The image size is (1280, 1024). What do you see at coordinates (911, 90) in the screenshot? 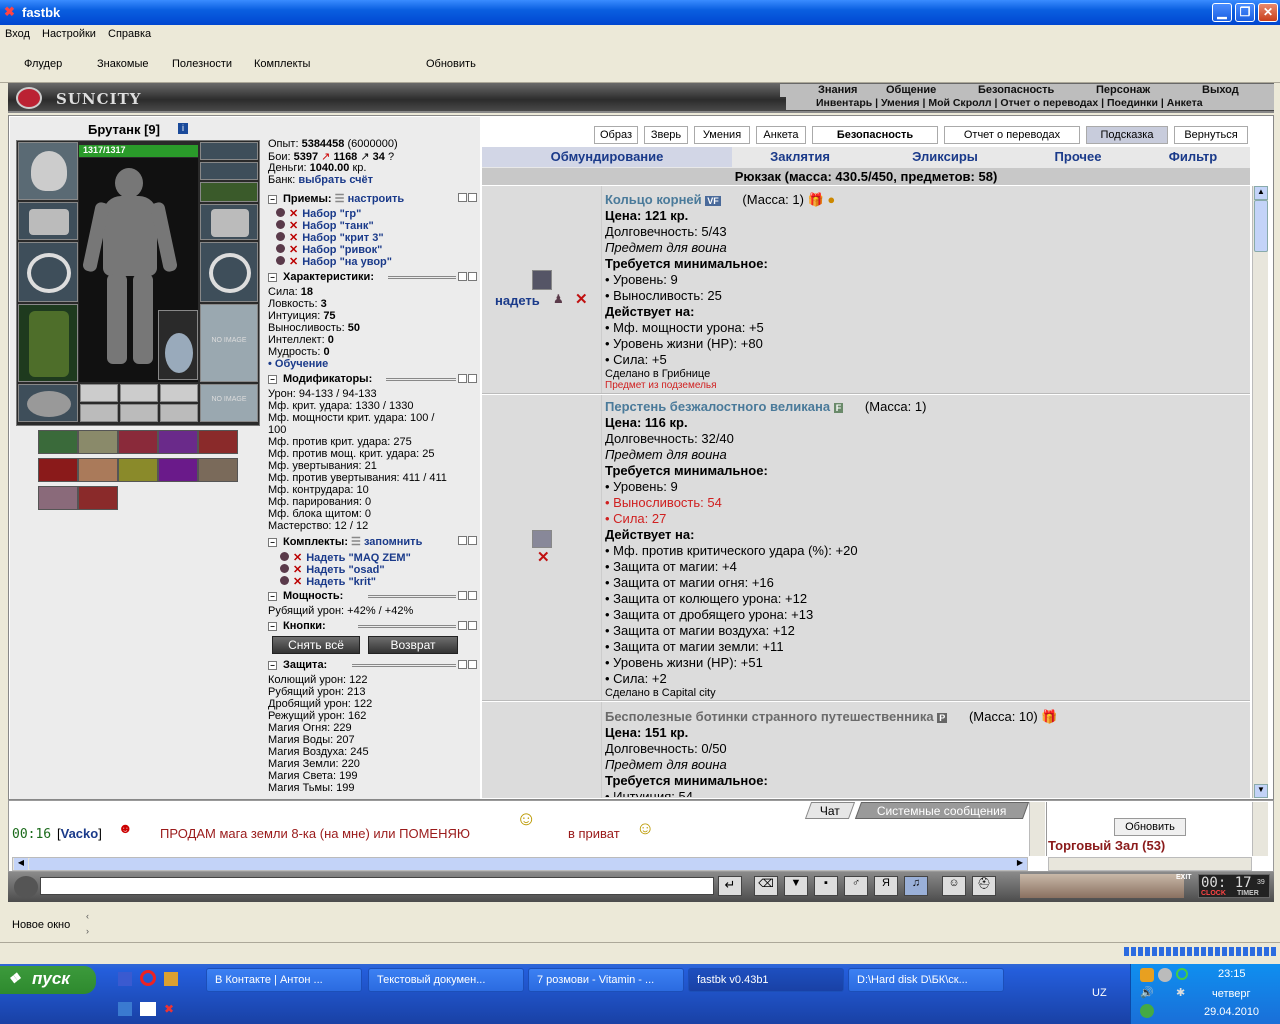
I see `nav-communication: Общение` at bounding box center [911, 90].